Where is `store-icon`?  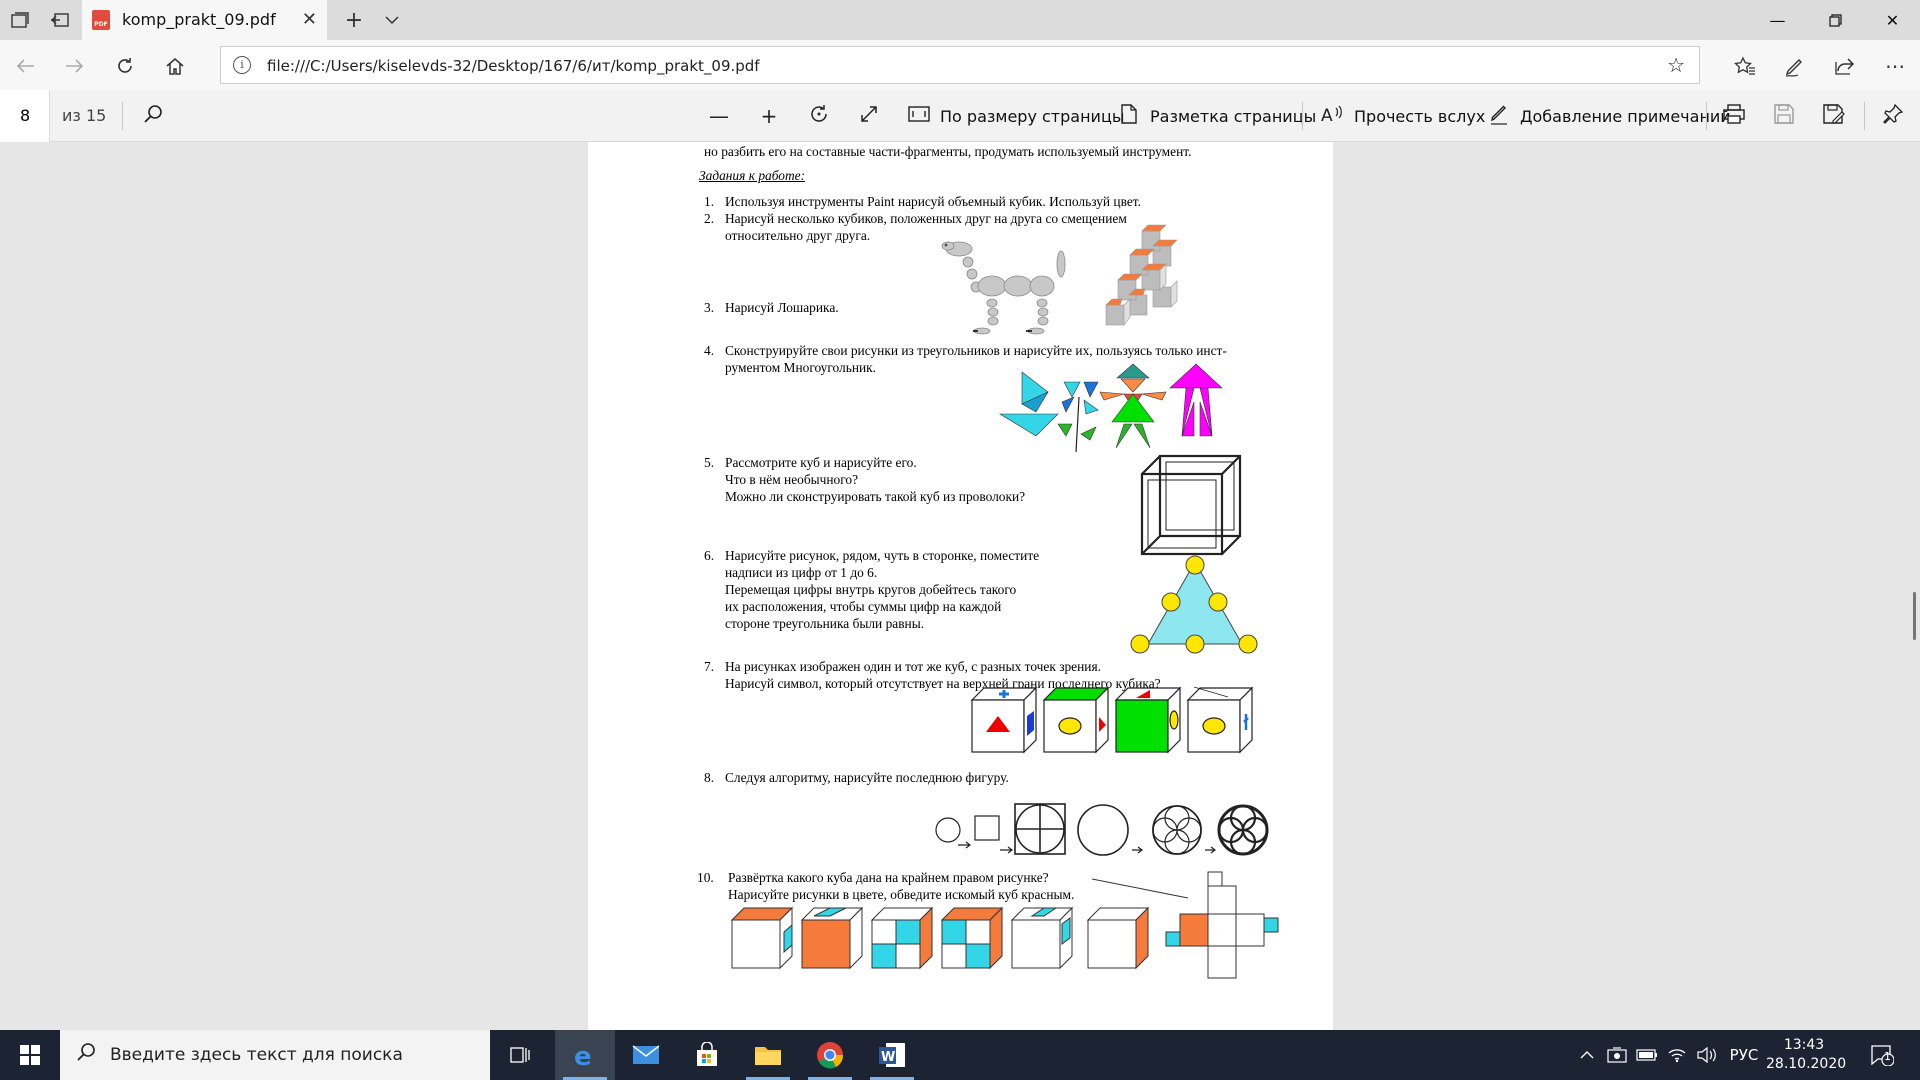 store-icon is located at coordinates (707, 1054).